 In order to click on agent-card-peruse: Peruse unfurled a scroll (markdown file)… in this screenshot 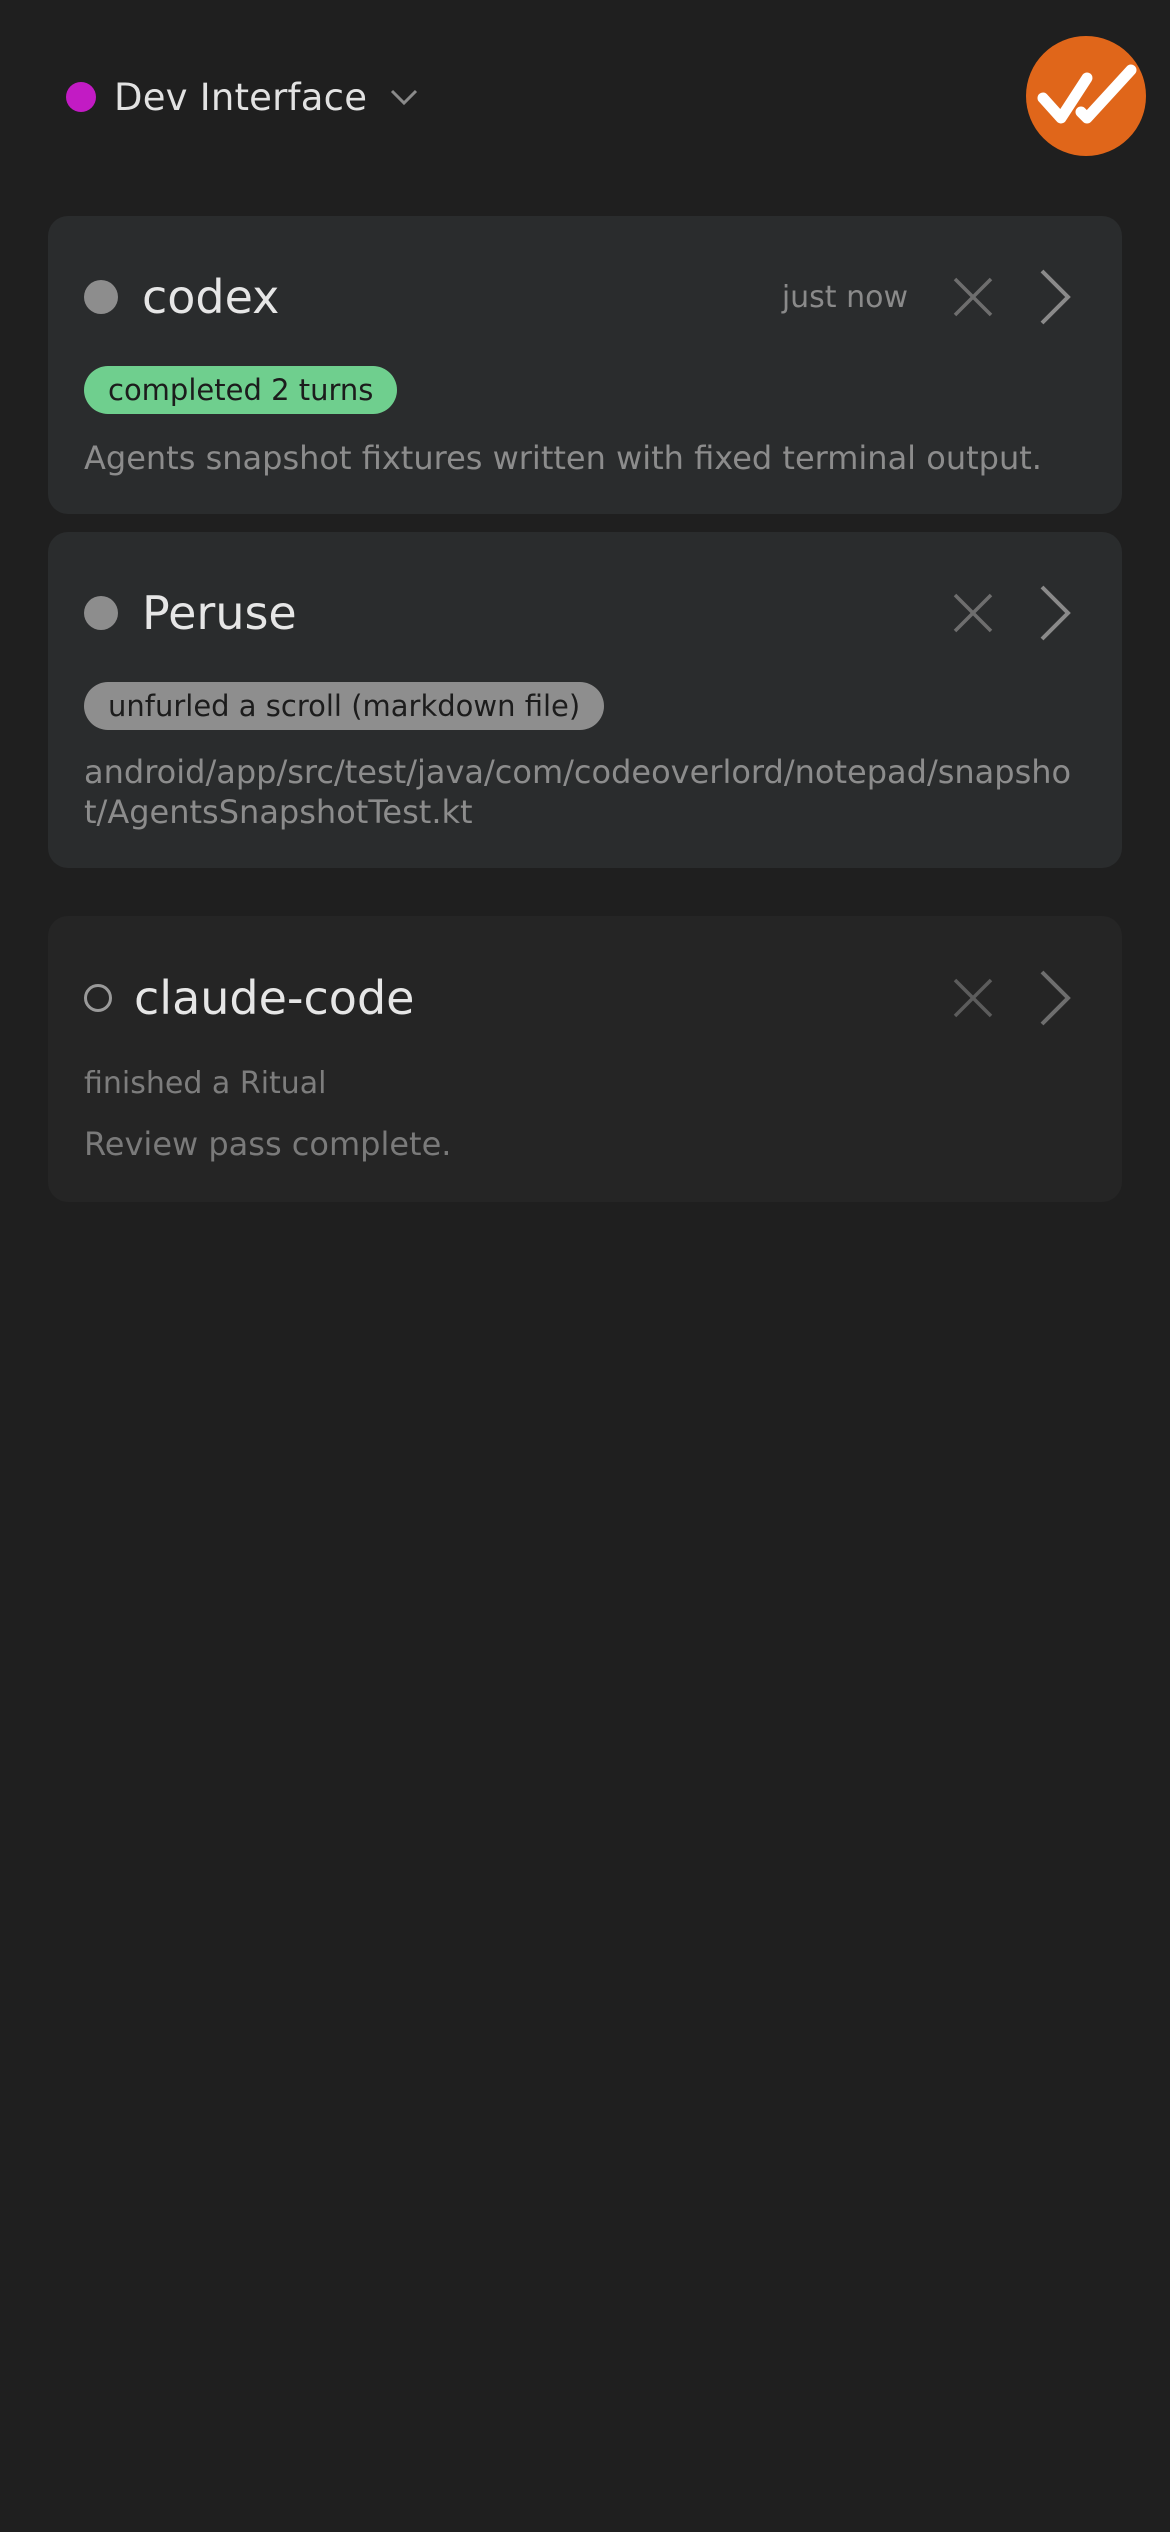, I will do `click(585, 700)`.